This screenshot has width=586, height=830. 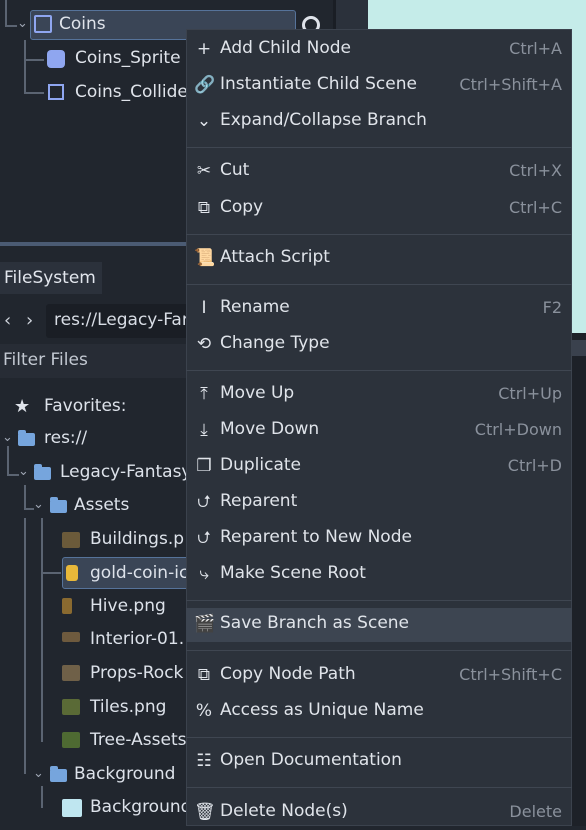 I want to click on fs-item-background-image: Background, so click(x=140, y=807).